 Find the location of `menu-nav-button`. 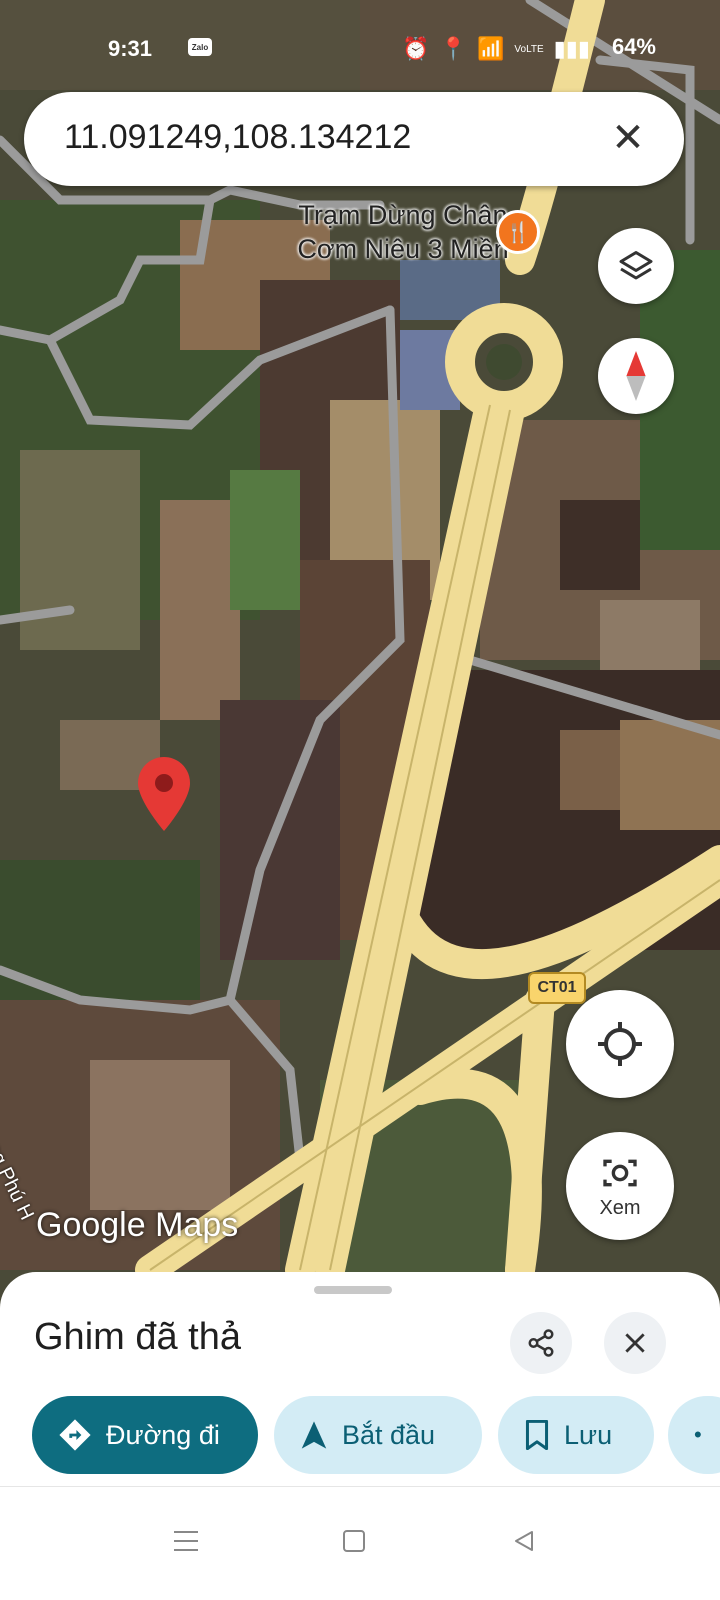

menu-nav-button is located at coordinates (186, 1541).